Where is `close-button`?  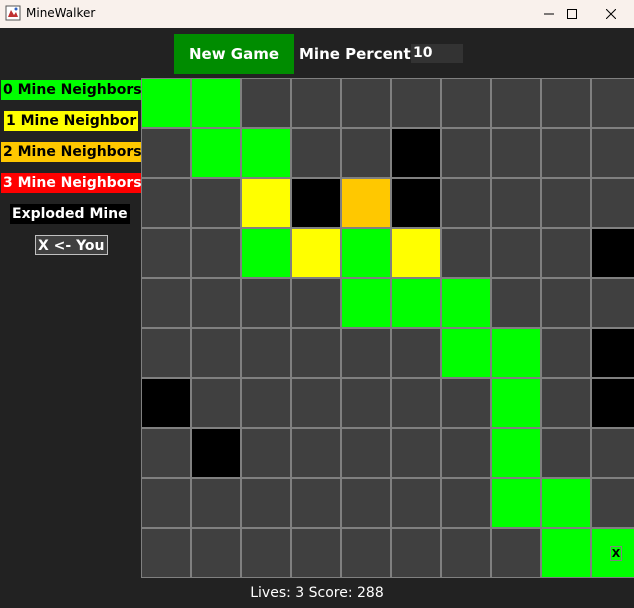
close-button is located at coordinates (611, 14).